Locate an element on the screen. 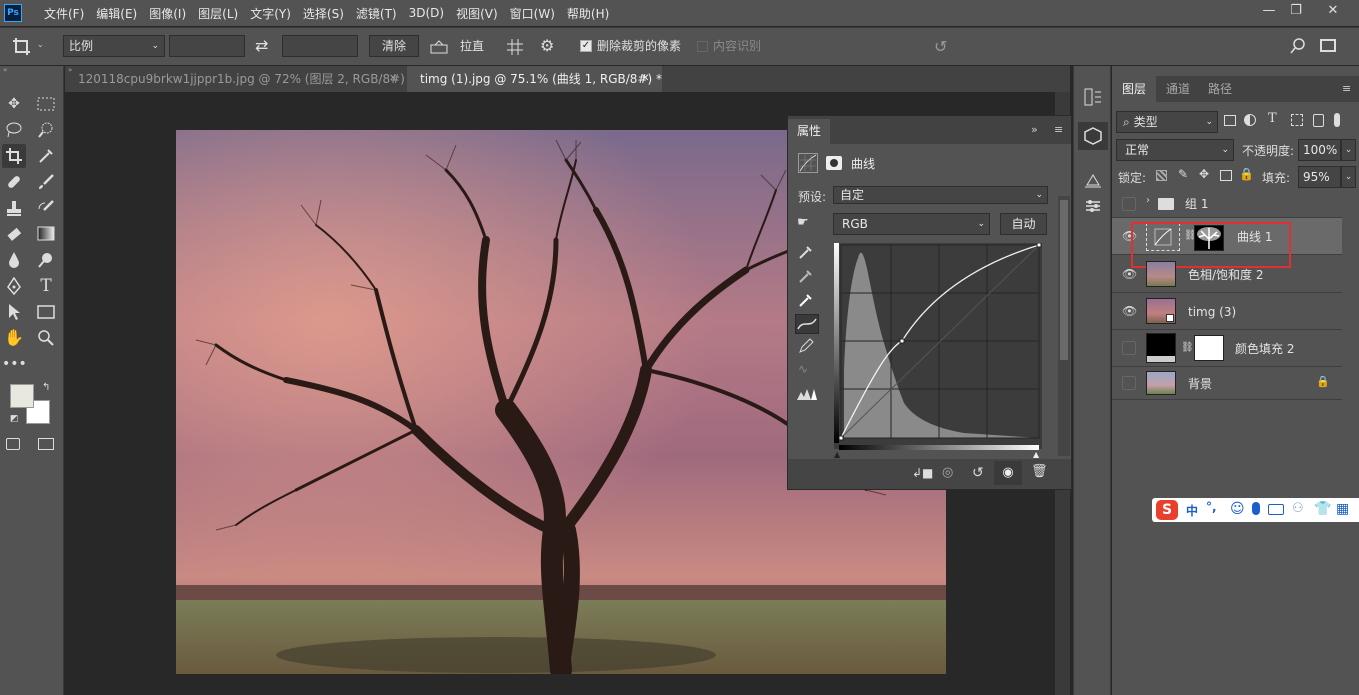 The height and width of the screenshot is (695, 1359). delete-cropped-checkbox: ✓ is located at coordinates (586, 46).